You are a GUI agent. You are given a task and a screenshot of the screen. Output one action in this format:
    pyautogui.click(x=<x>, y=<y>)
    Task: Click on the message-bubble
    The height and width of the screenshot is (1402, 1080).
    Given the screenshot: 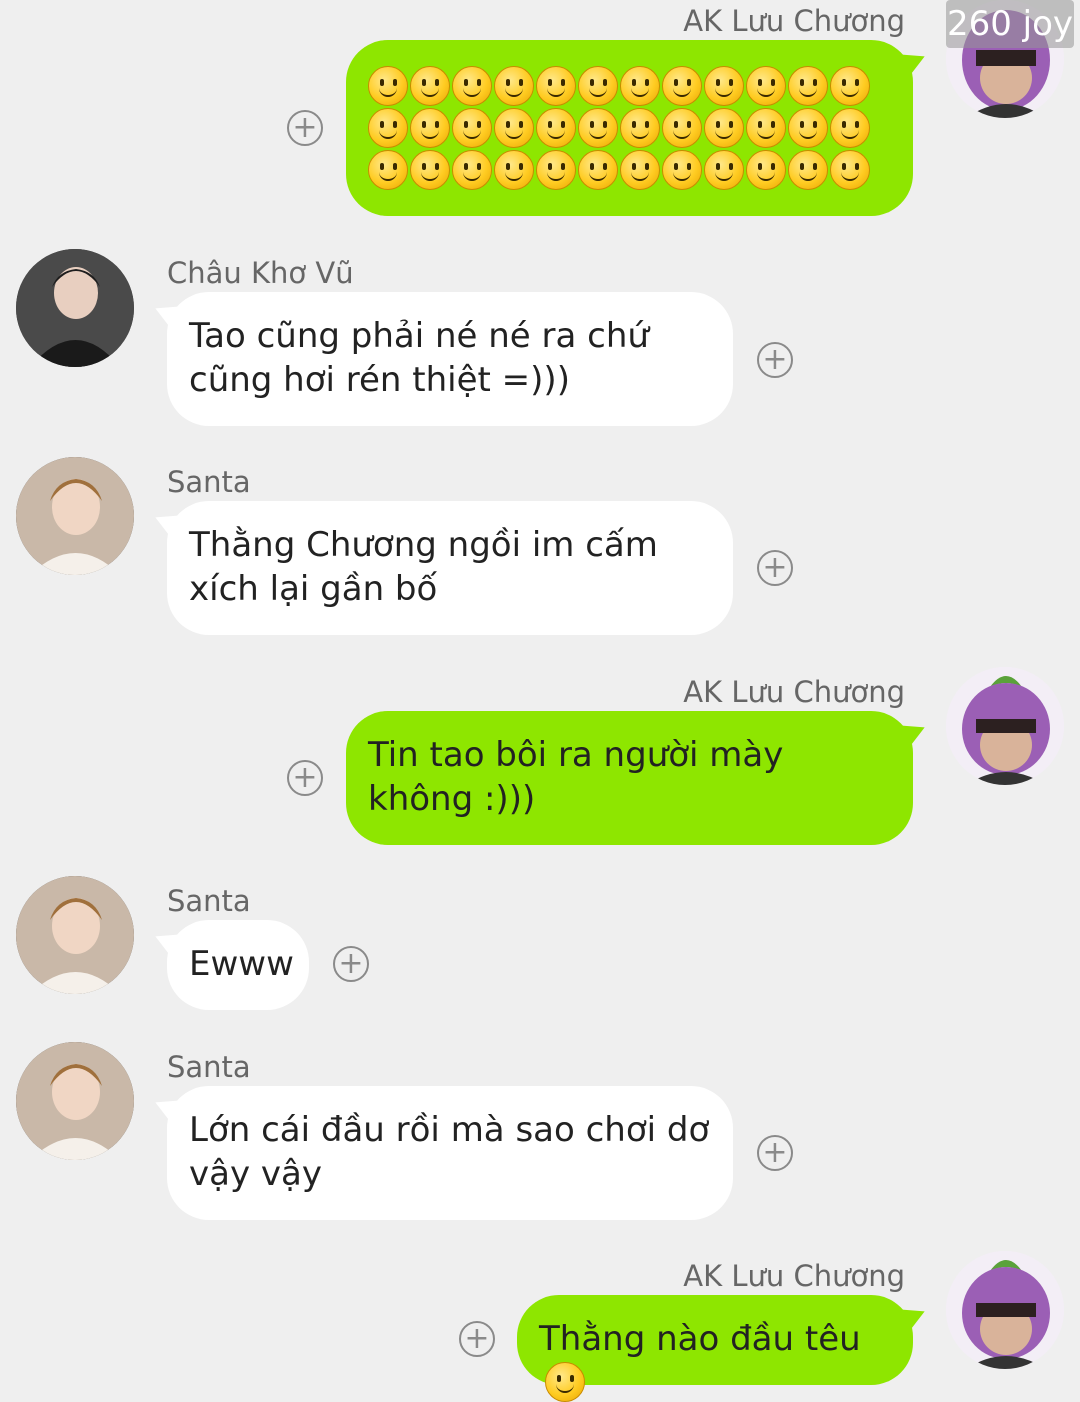 What is the action you would take?
    pyautogui.click(x=629, y=128)
    